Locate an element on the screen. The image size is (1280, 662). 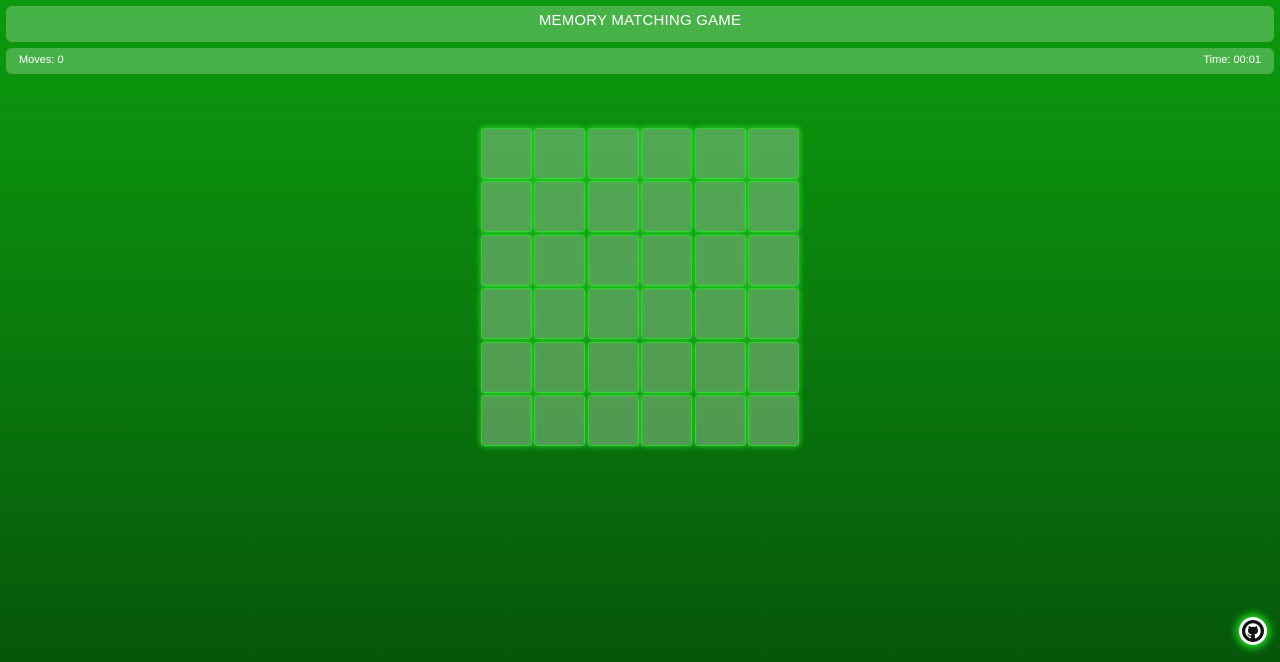
github-icon is located at coordinates (1253, 631).